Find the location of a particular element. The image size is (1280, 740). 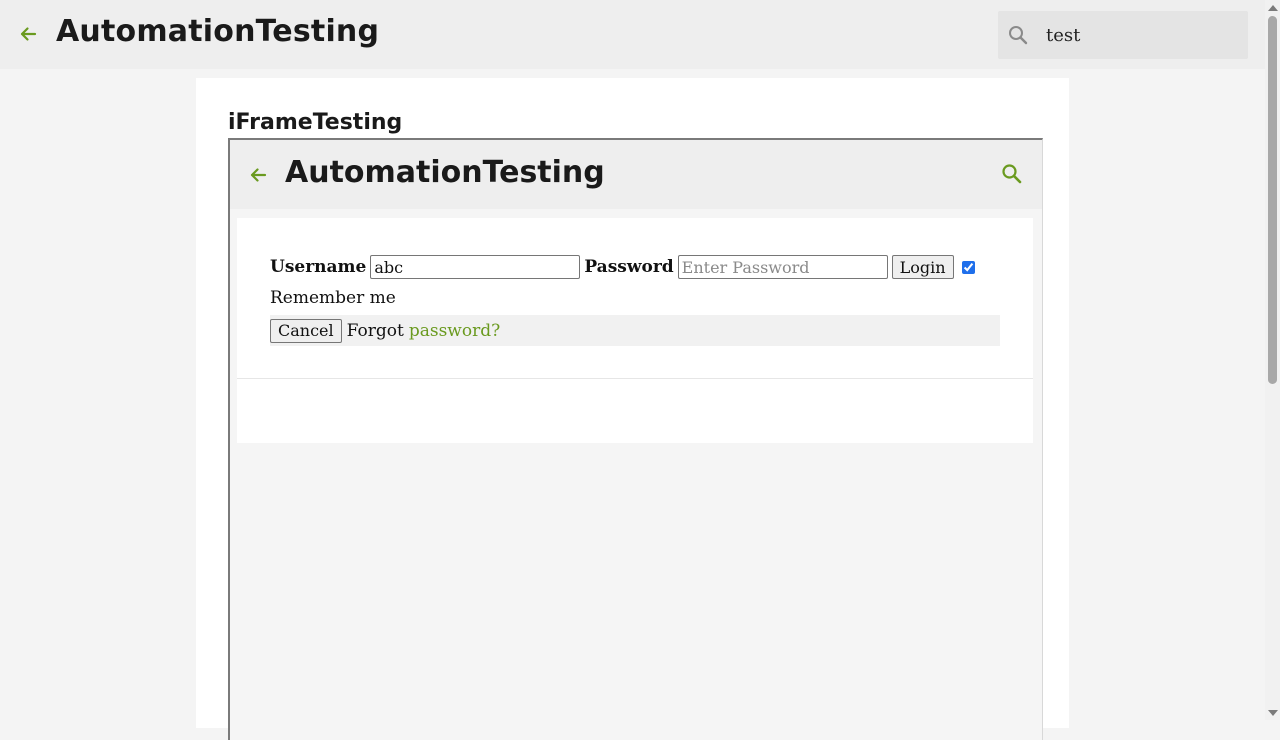

divider is located at coordinates (635, 378).